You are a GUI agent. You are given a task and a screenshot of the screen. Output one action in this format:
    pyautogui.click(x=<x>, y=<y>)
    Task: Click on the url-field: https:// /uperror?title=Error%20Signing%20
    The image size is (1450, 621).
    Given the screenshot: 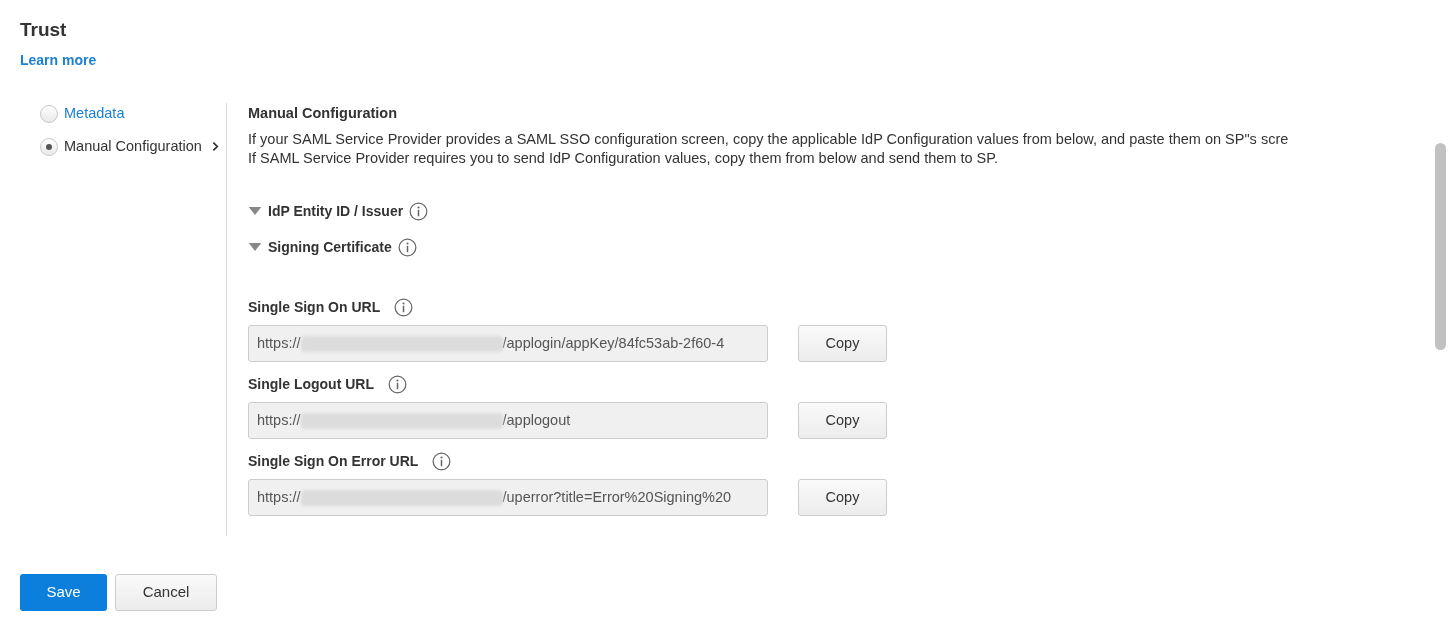 What is the action you would take?
    pyautogui.click(x=508, y=497)
    